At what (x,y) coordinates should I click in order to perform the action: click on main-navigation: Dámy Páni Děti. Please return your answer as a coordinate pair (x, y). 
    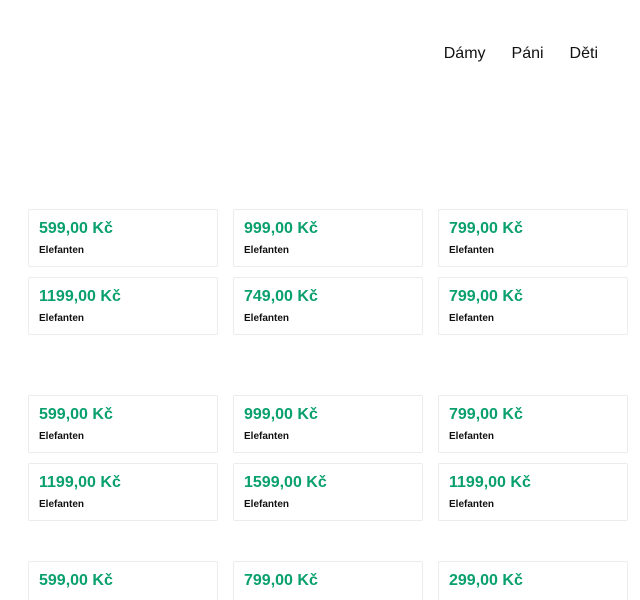
    Looking at the image, I should click on (521, 54).